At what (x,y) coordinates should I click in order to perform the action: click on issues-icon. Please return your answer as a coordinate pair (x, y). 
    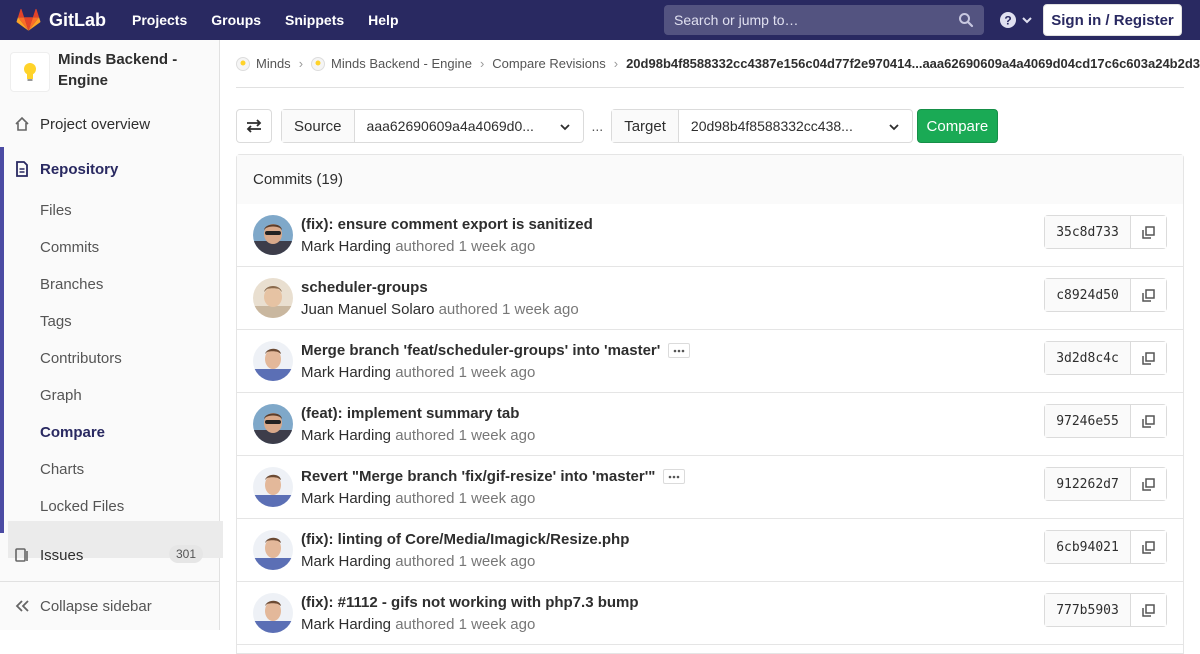
    Looking at the image, I should click on (20, 555).